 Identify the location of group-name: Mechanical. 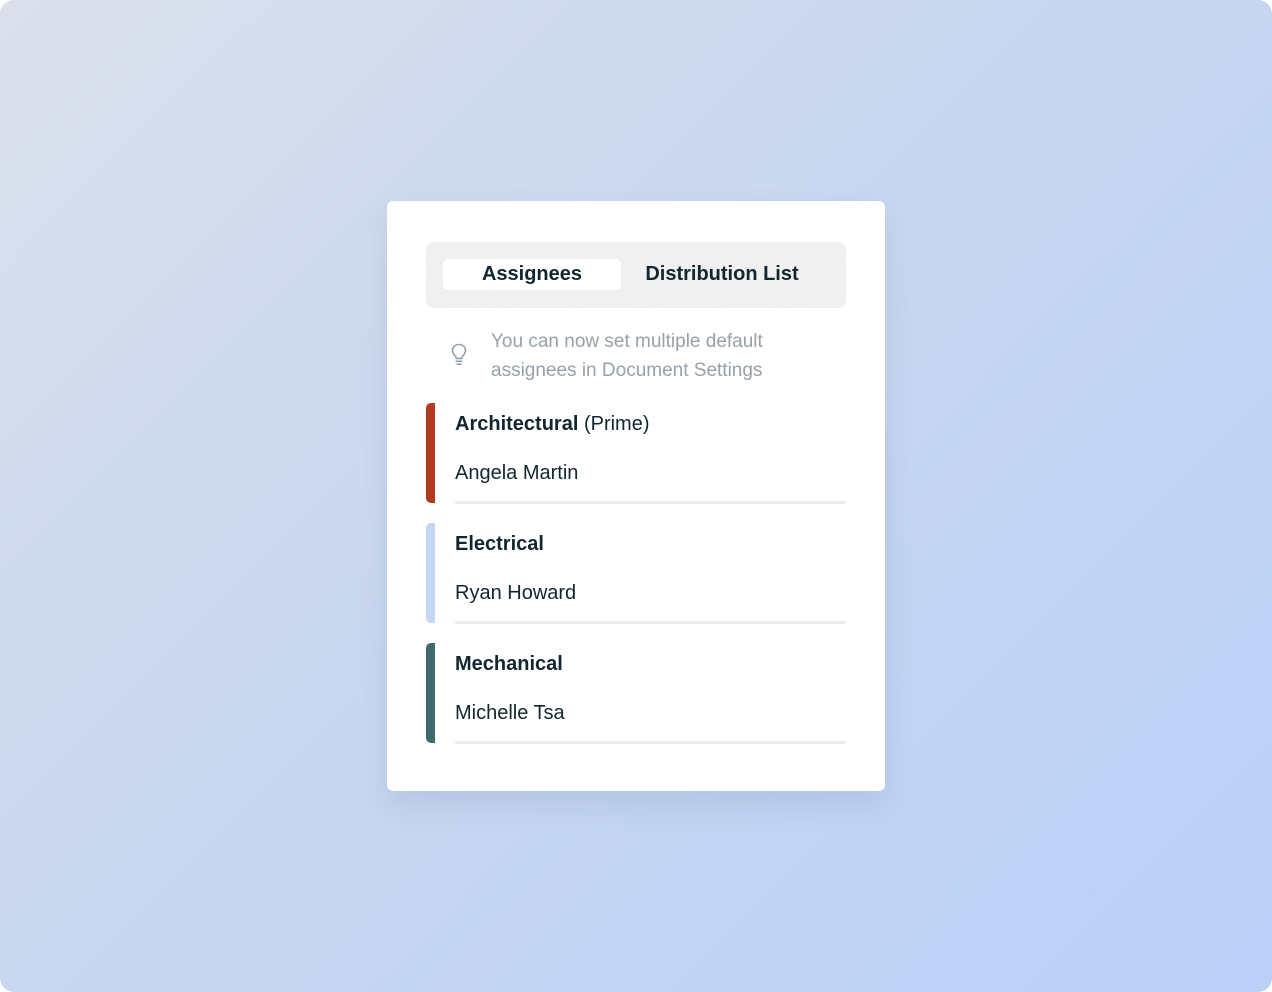
(509, 664).